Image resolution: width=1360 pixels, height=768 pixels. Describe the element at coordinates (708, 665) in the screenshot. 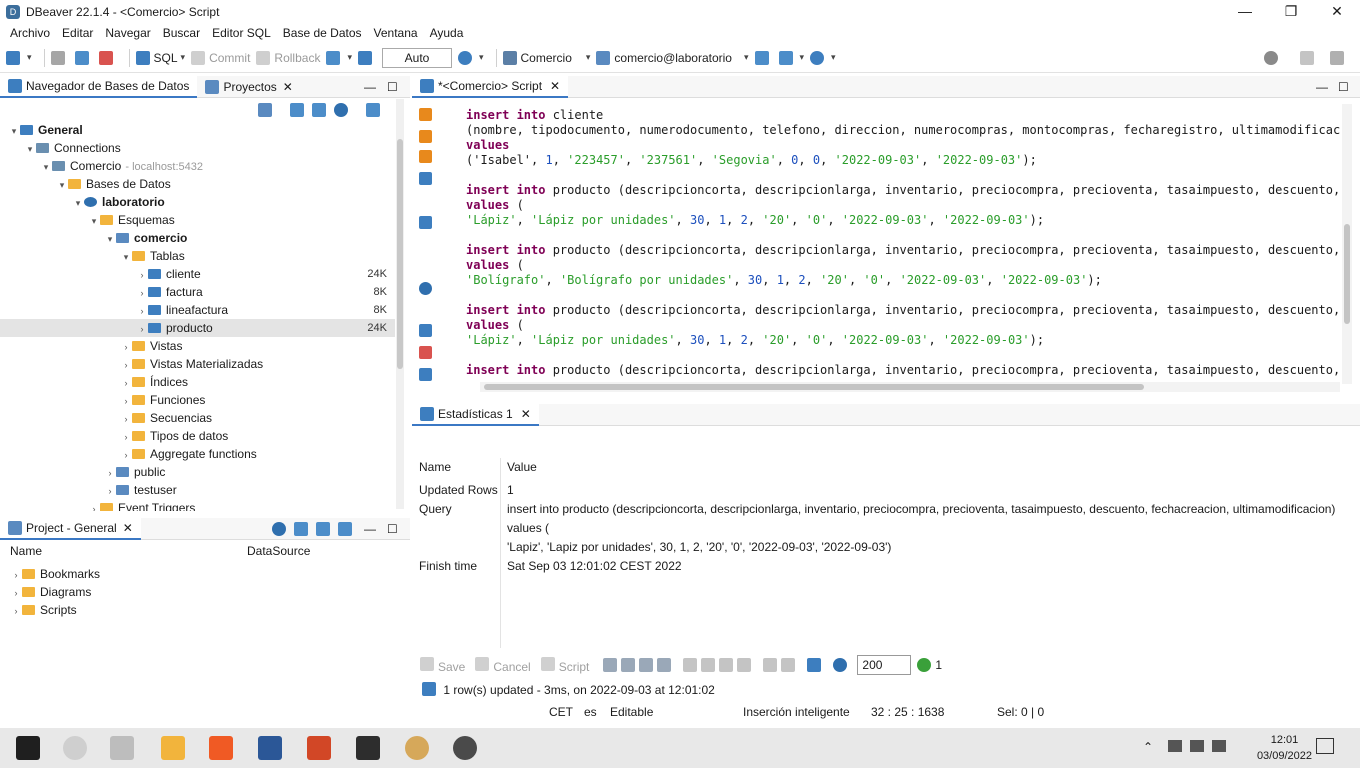

I see `previous-page-icon` at that location.